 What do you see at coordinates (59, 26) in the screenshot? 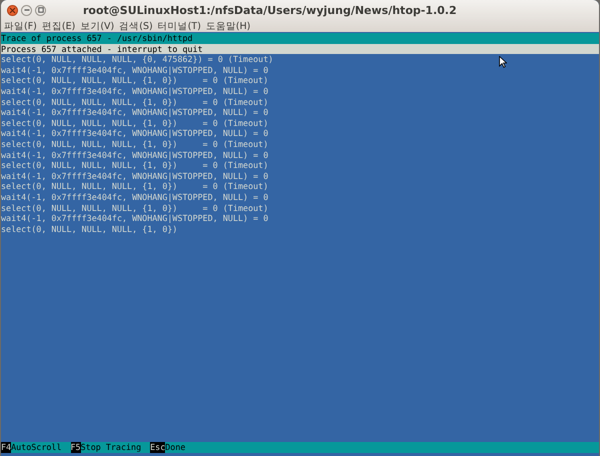
I see `menu-item: 편집(E)` at bounding box center [59, 26].